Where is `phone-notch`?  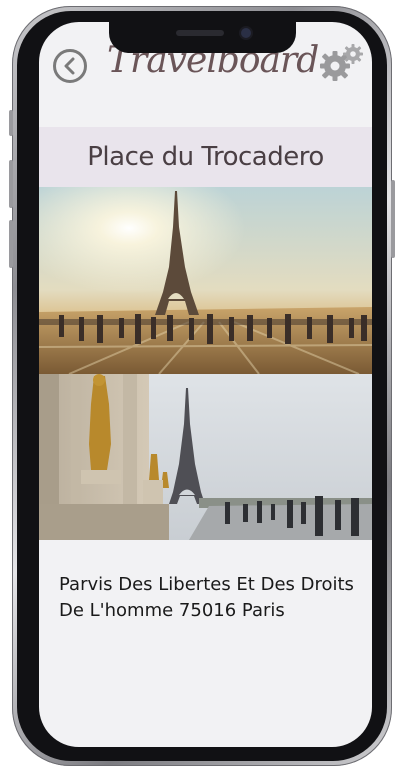 phone-notch is located at coordinates (202, 37).